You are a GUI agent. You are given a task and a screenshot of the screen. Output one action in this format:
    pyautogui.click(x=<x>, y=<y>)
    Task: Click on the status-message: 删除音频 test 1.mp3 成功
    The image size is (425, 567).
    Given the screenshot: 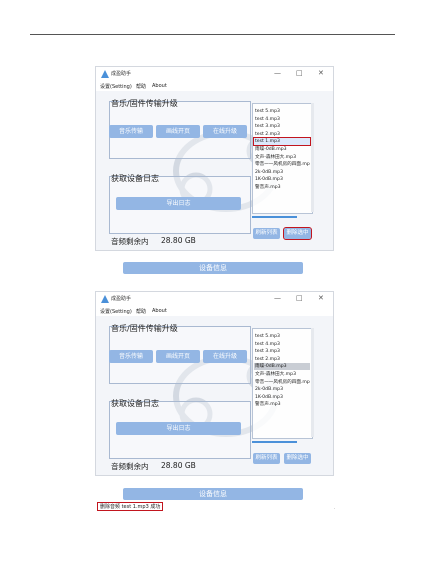 What is the action you would take?
    pyautogui.click(x=130, y=506)
    